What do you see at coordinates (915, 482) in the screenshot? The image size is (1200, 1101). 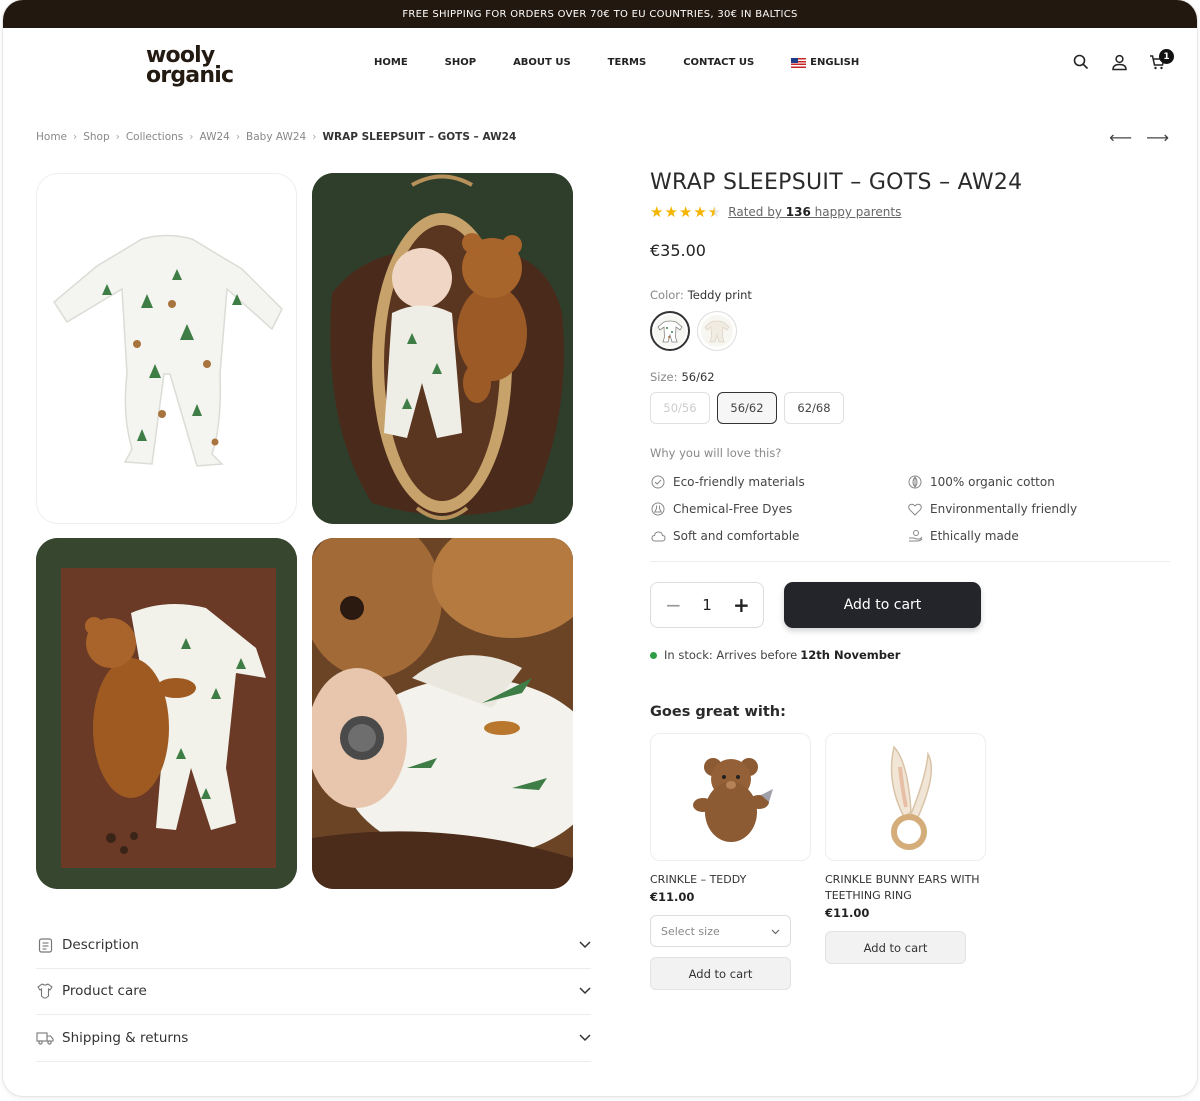 I see `leaf-icon` at bounding box center [915, 482].